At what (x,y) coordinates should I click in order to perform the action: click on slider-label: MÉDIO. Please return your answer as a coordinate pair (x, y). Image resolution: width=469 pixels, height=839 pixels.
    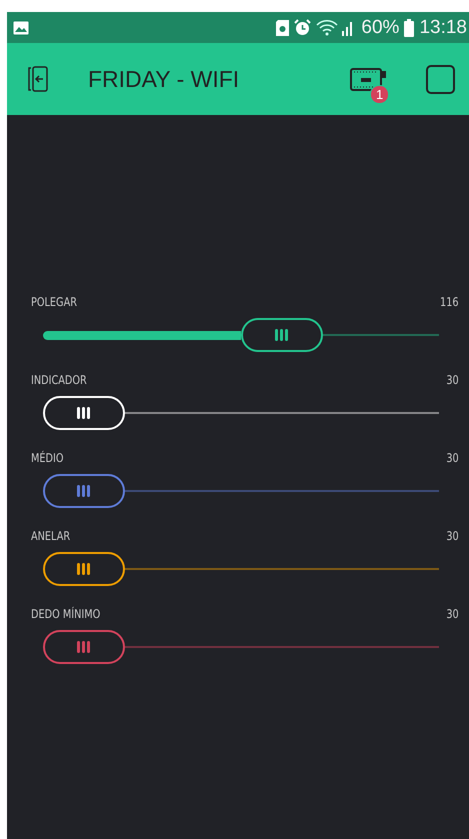
    Looking at the image, I should click on (47, 458).